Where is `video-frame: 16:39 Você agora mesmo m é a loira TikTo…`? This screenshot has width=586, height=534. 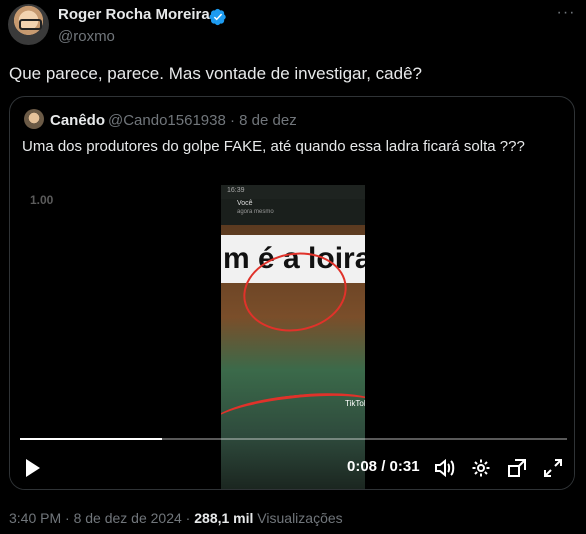 video-frame: 16:39 Você agora mesmo m é a loira TikTo… is located at coordinates (293, 337).